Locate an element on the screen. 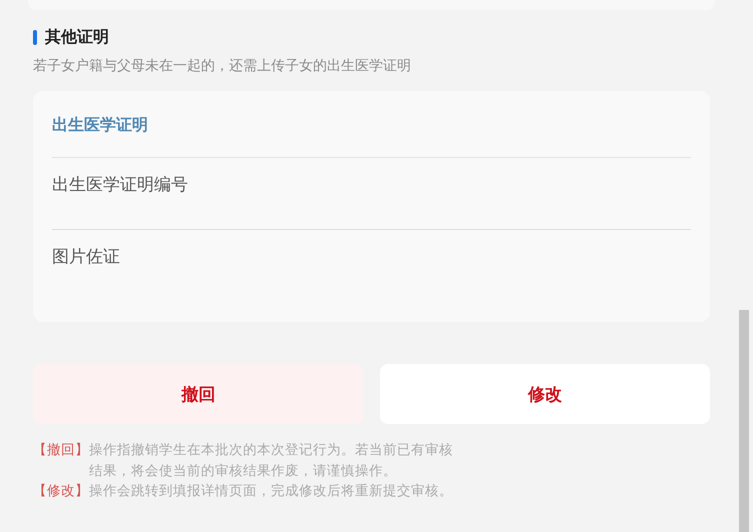  field-label: 图片佐证 is located at coordinates (86, 257).